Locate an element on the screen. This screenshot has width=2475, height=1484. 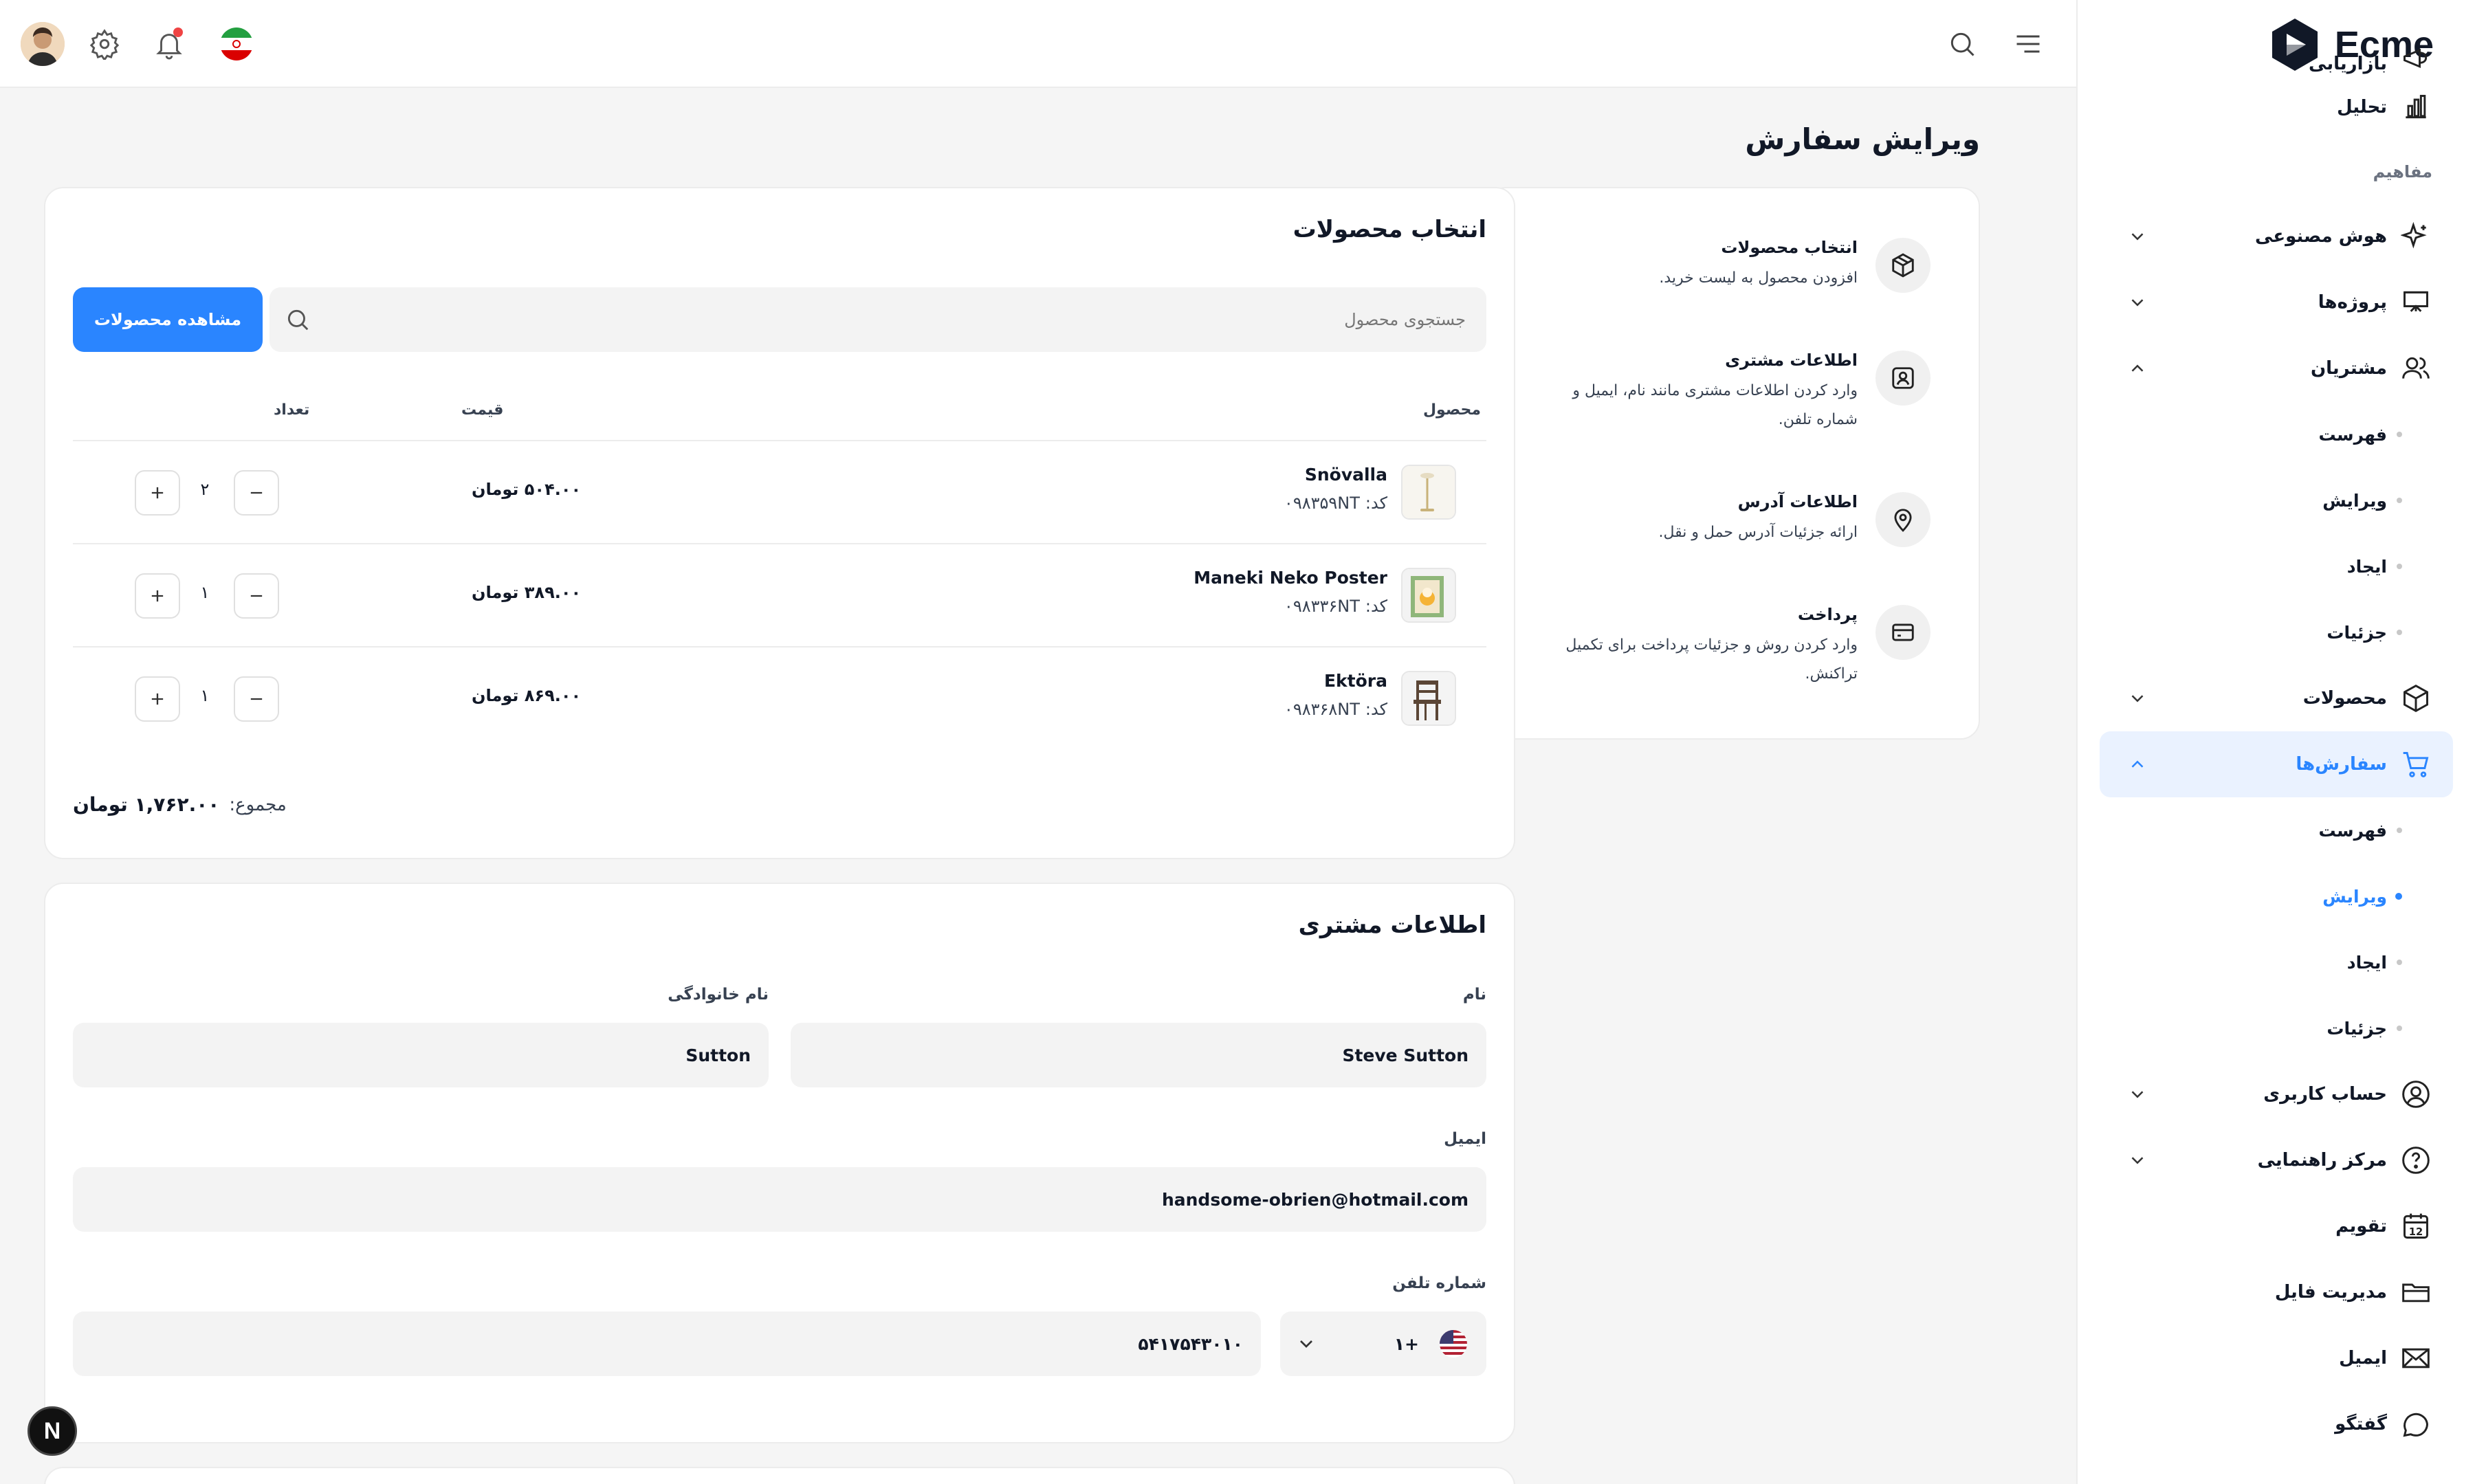
sidebar-item-label: سفارش‌ها is located at coordinates (2341, 765).